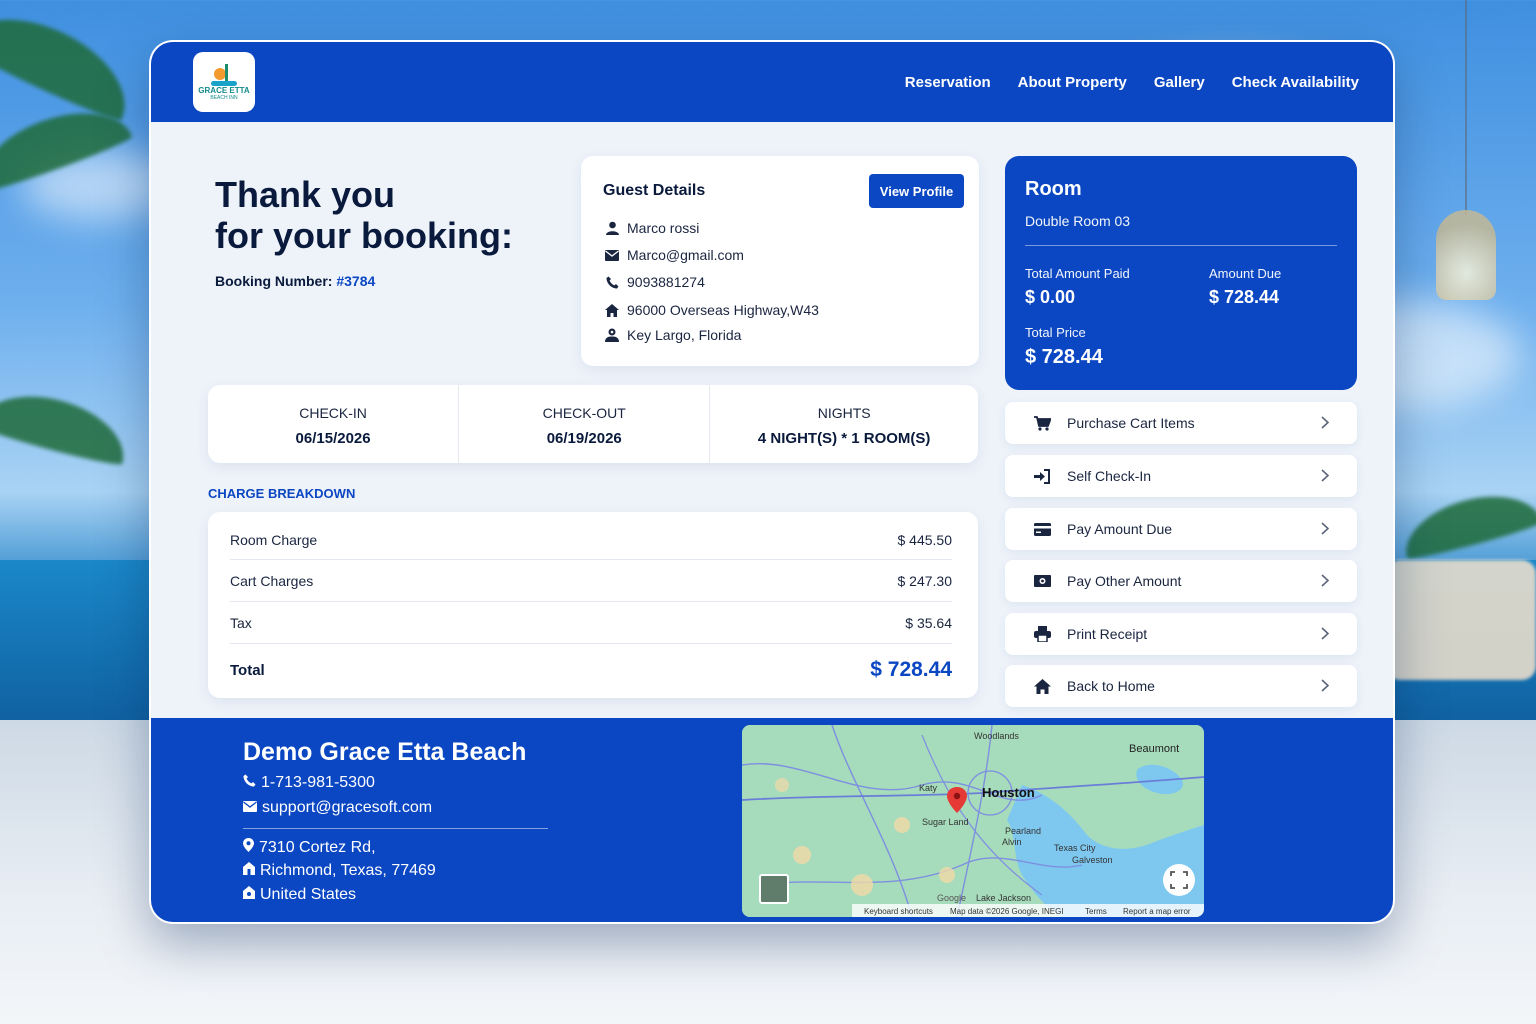 The width and height of the screenshot is (1536, 1024). Describe the element at coordinates (274, 281) in the screenshot. I see `booking-number-label: Booking Number:` at that location.